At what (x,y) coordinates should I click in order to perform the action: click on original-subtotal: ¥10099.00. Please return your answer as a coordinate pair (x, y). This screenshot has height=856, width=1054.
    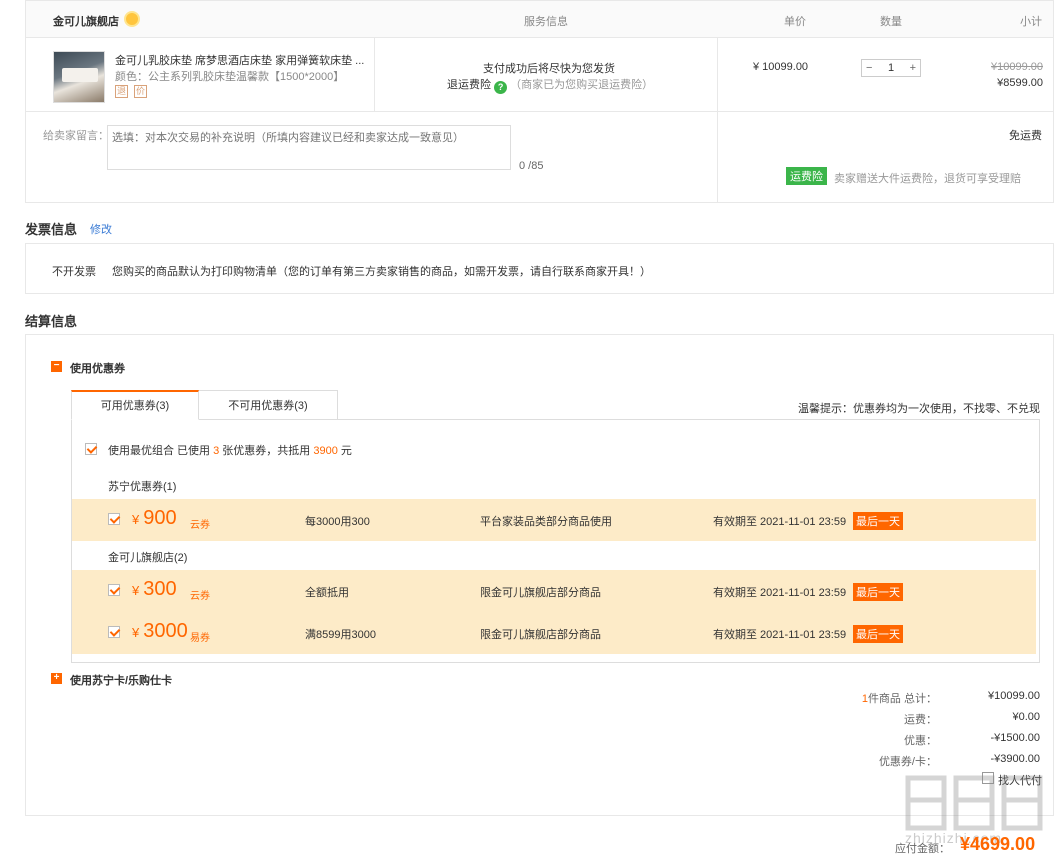
    Looking at the image, I should click on (1017, 67).